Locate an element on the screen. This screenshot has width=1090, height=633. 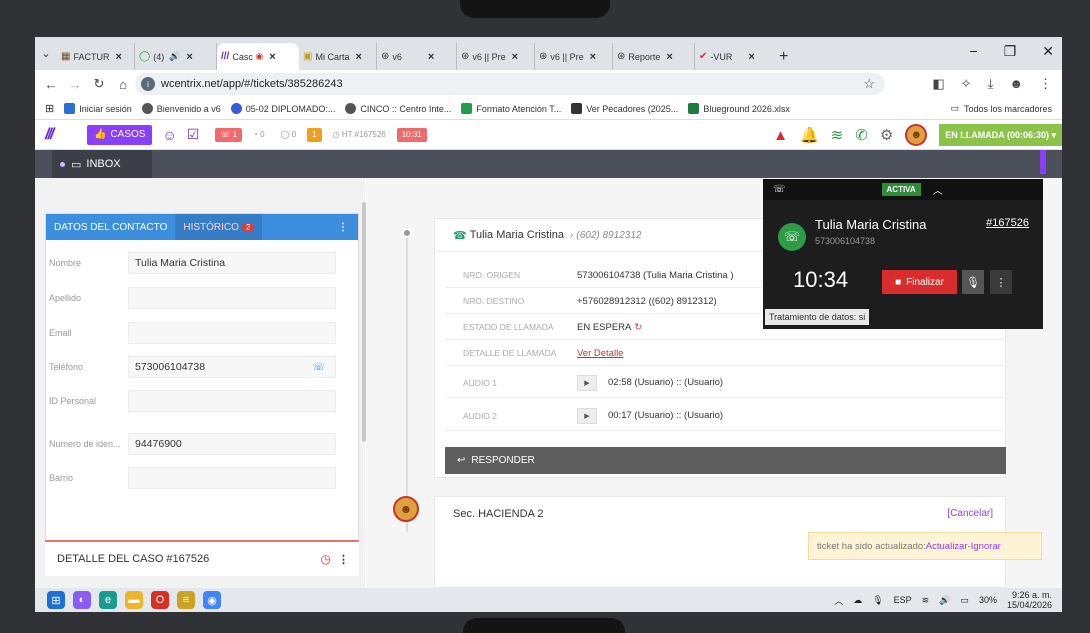
bookmark-iniciar-sesion: Iniciar sesión is located at coordinates (98, 108).